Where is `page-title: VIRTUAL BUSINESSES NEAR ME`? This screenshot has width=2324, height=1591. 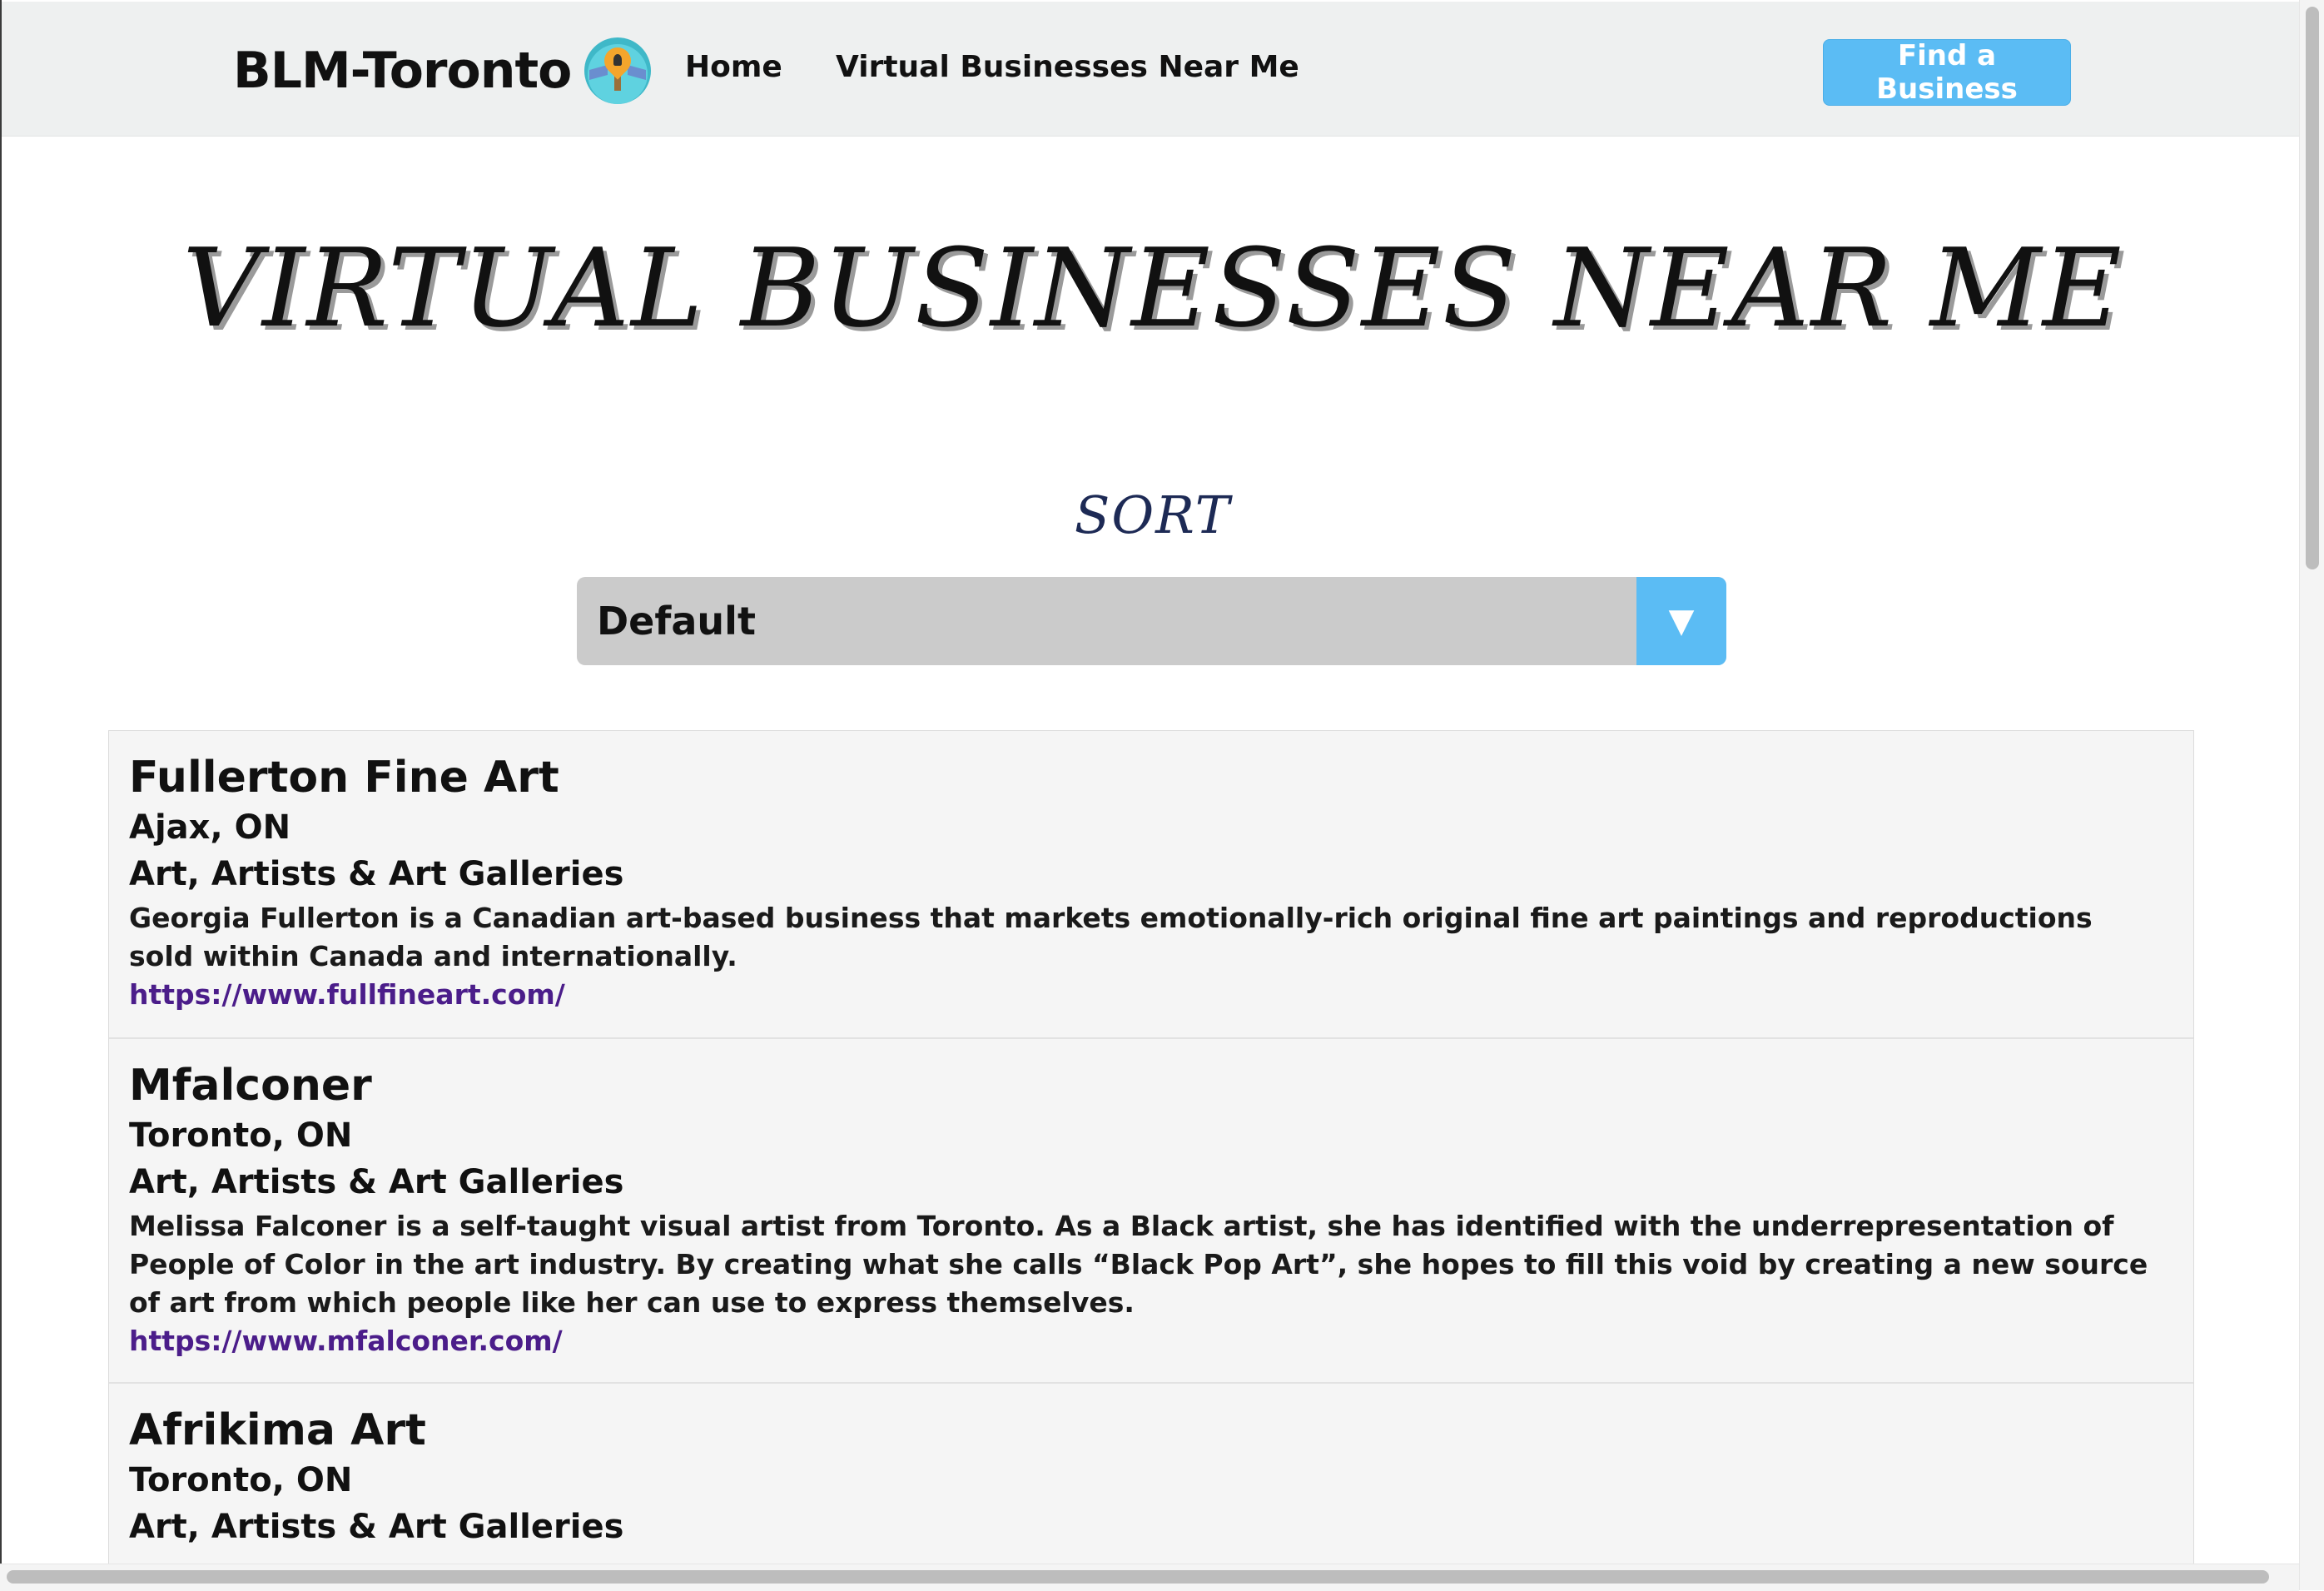
page-title: VIRTUAL BUSINESSES NEAR ME is located at coordinates (1152, 288).